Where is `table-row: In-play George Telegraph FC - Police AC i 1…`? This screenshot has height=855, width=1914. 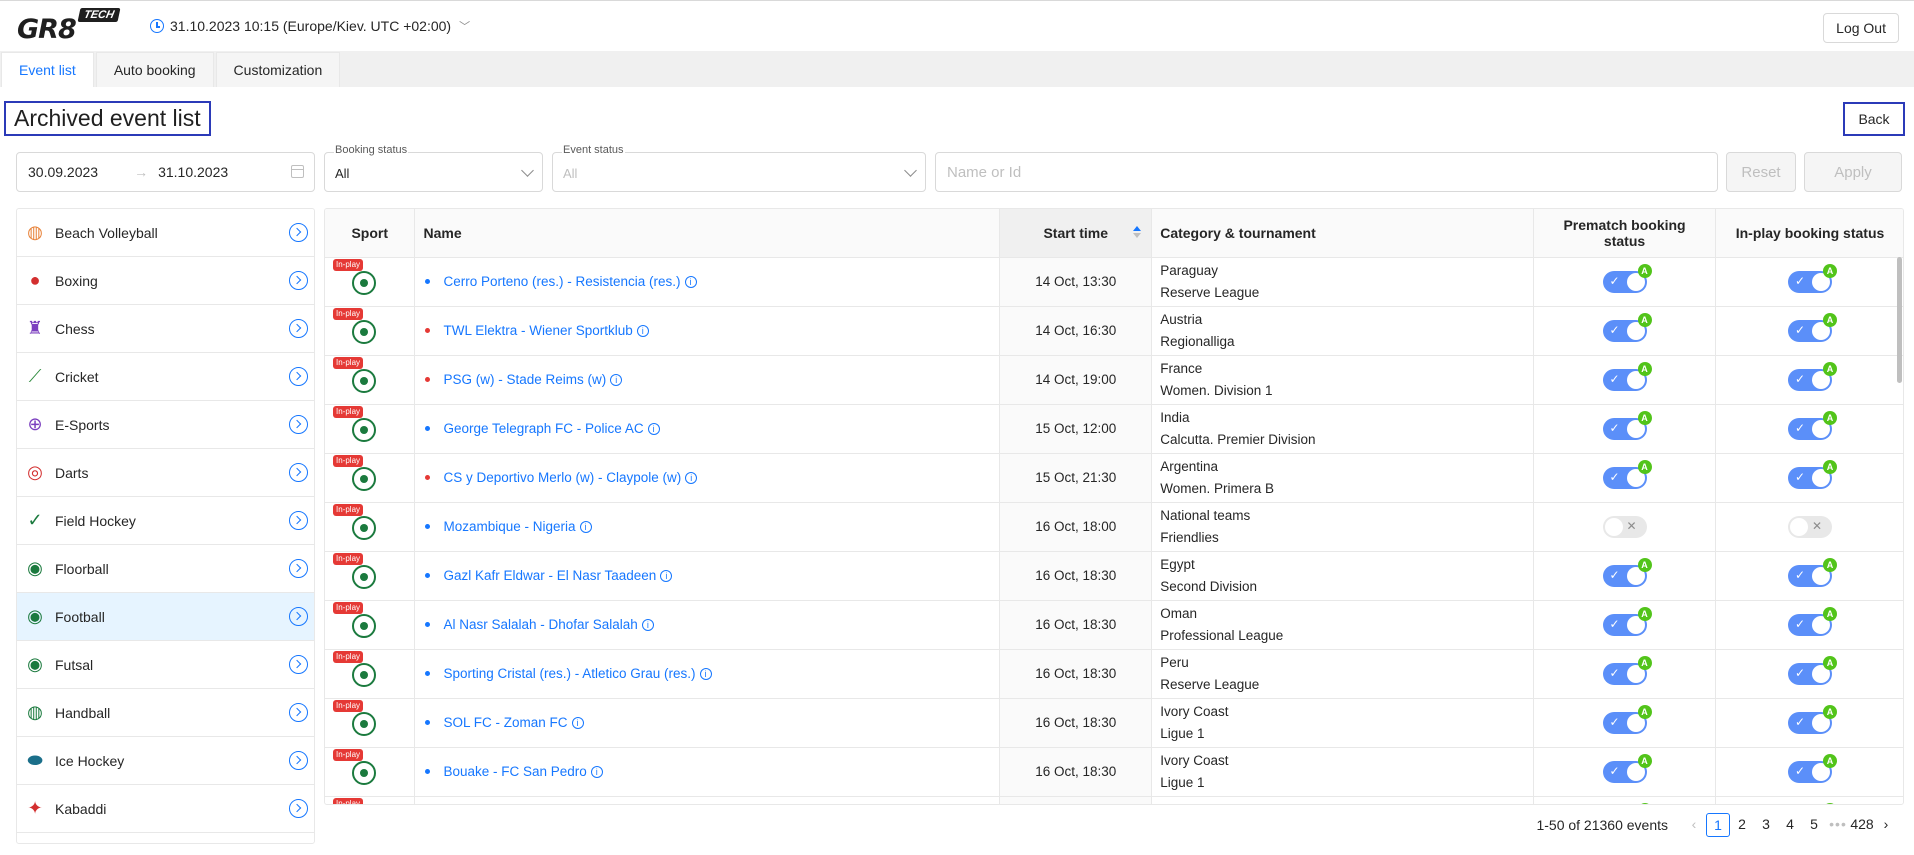
table-row: In-play George Telegraph FC - Police AC i 1… is located at coordinates (1114, 429).